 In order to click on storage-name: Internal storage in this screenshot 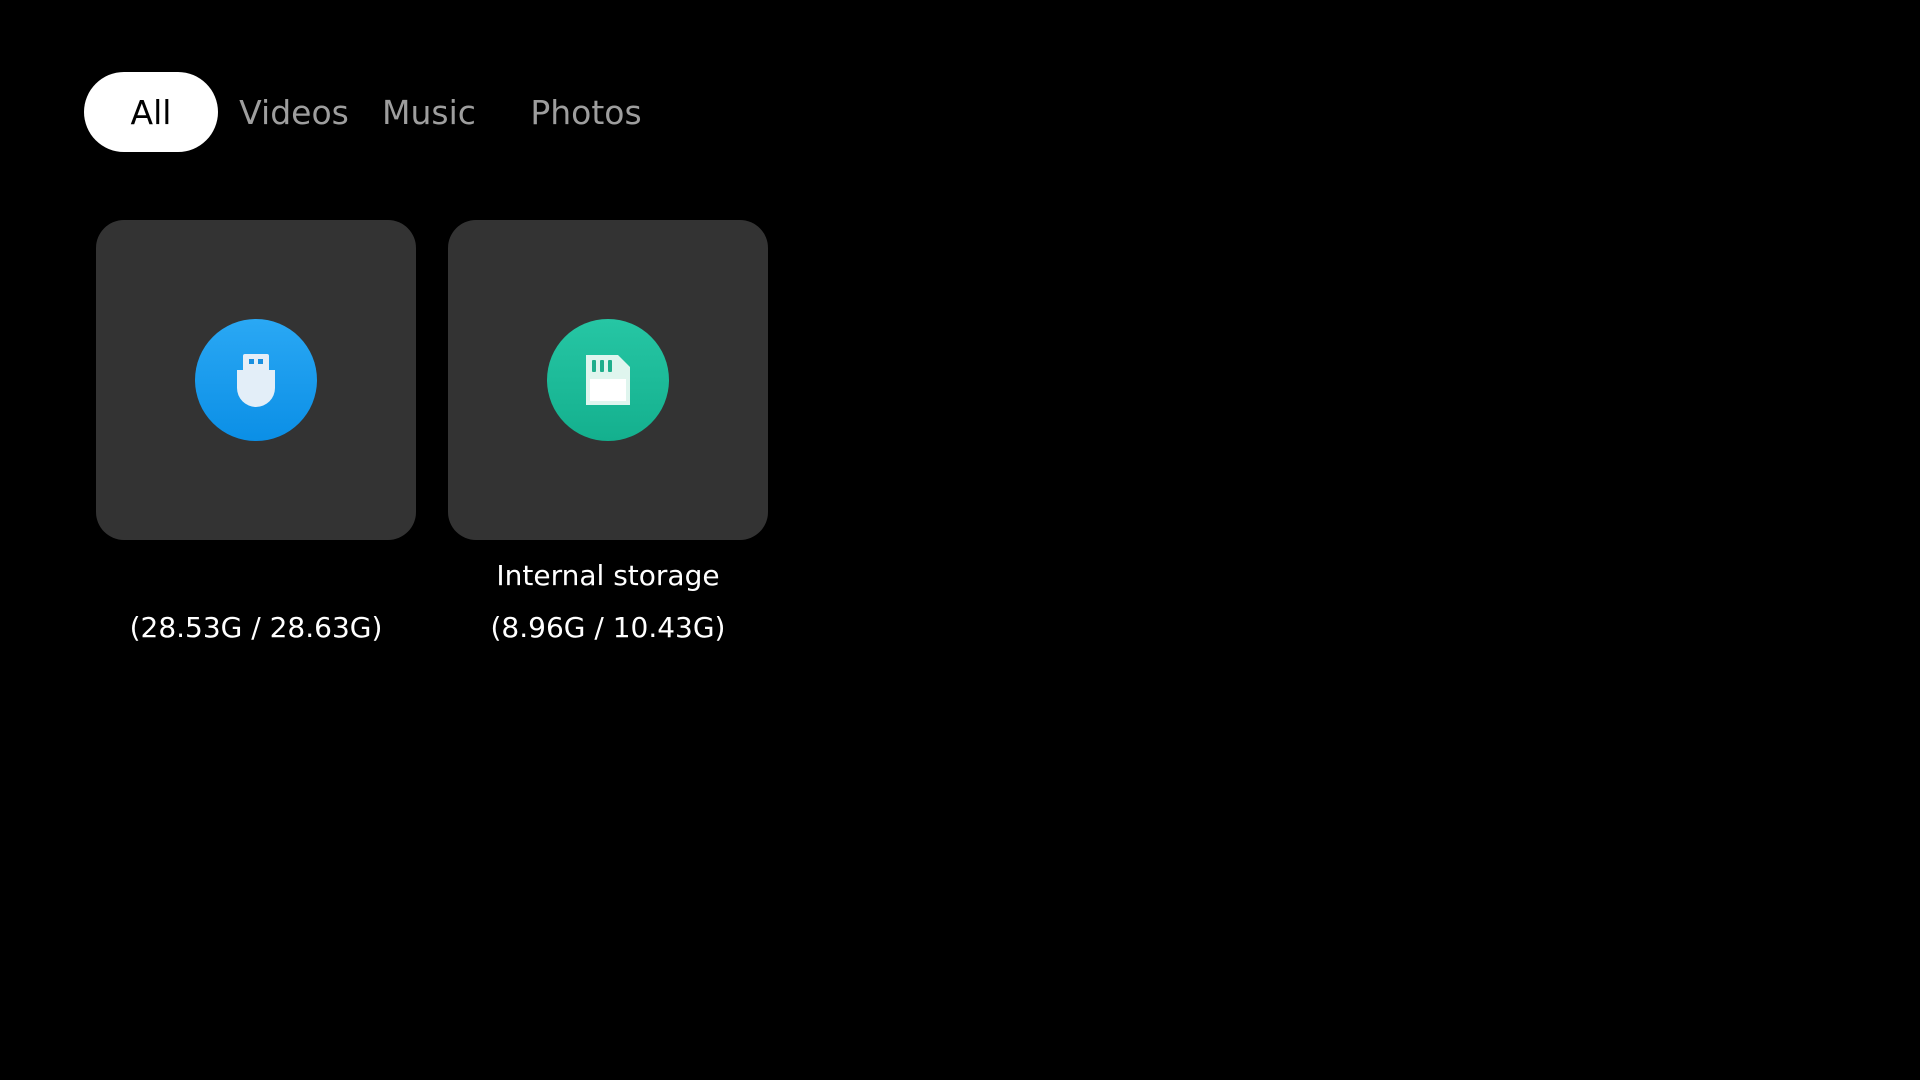, I will do `click(608, 575)`.